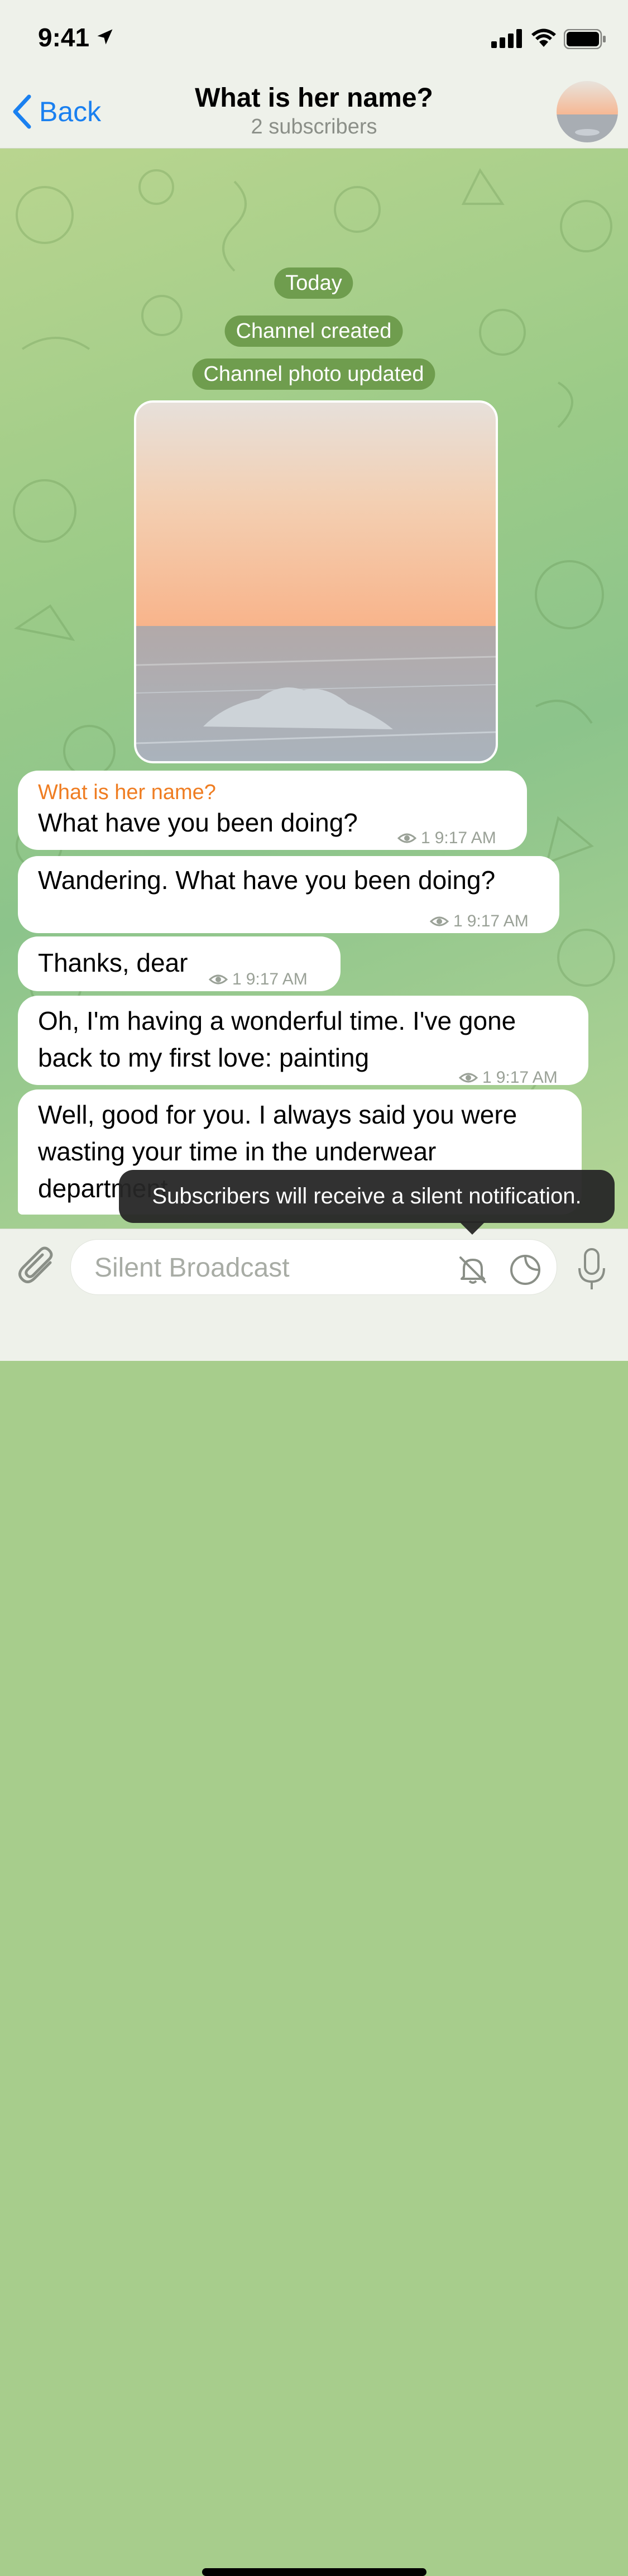 The image size is (628, 2576). I want to click on message-sender: What is her name?, so click(127, 792).